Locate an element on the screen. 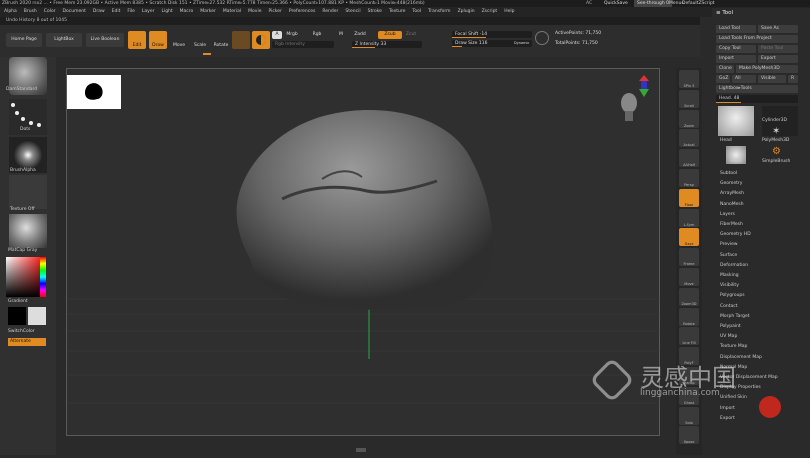 This screenshot has height=458, width=810. menu-movie: Movie is located at coordinates (254, 11).